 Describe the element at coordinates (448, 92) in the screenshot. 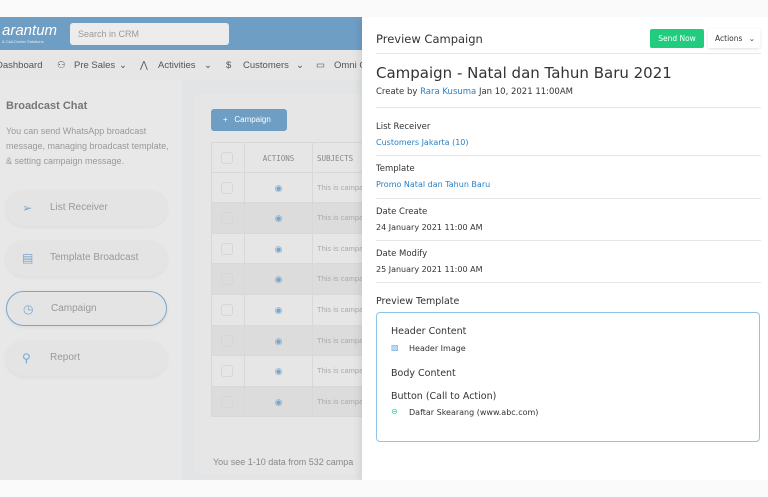

I see `creator-link: Rara Kusuma` at that location.